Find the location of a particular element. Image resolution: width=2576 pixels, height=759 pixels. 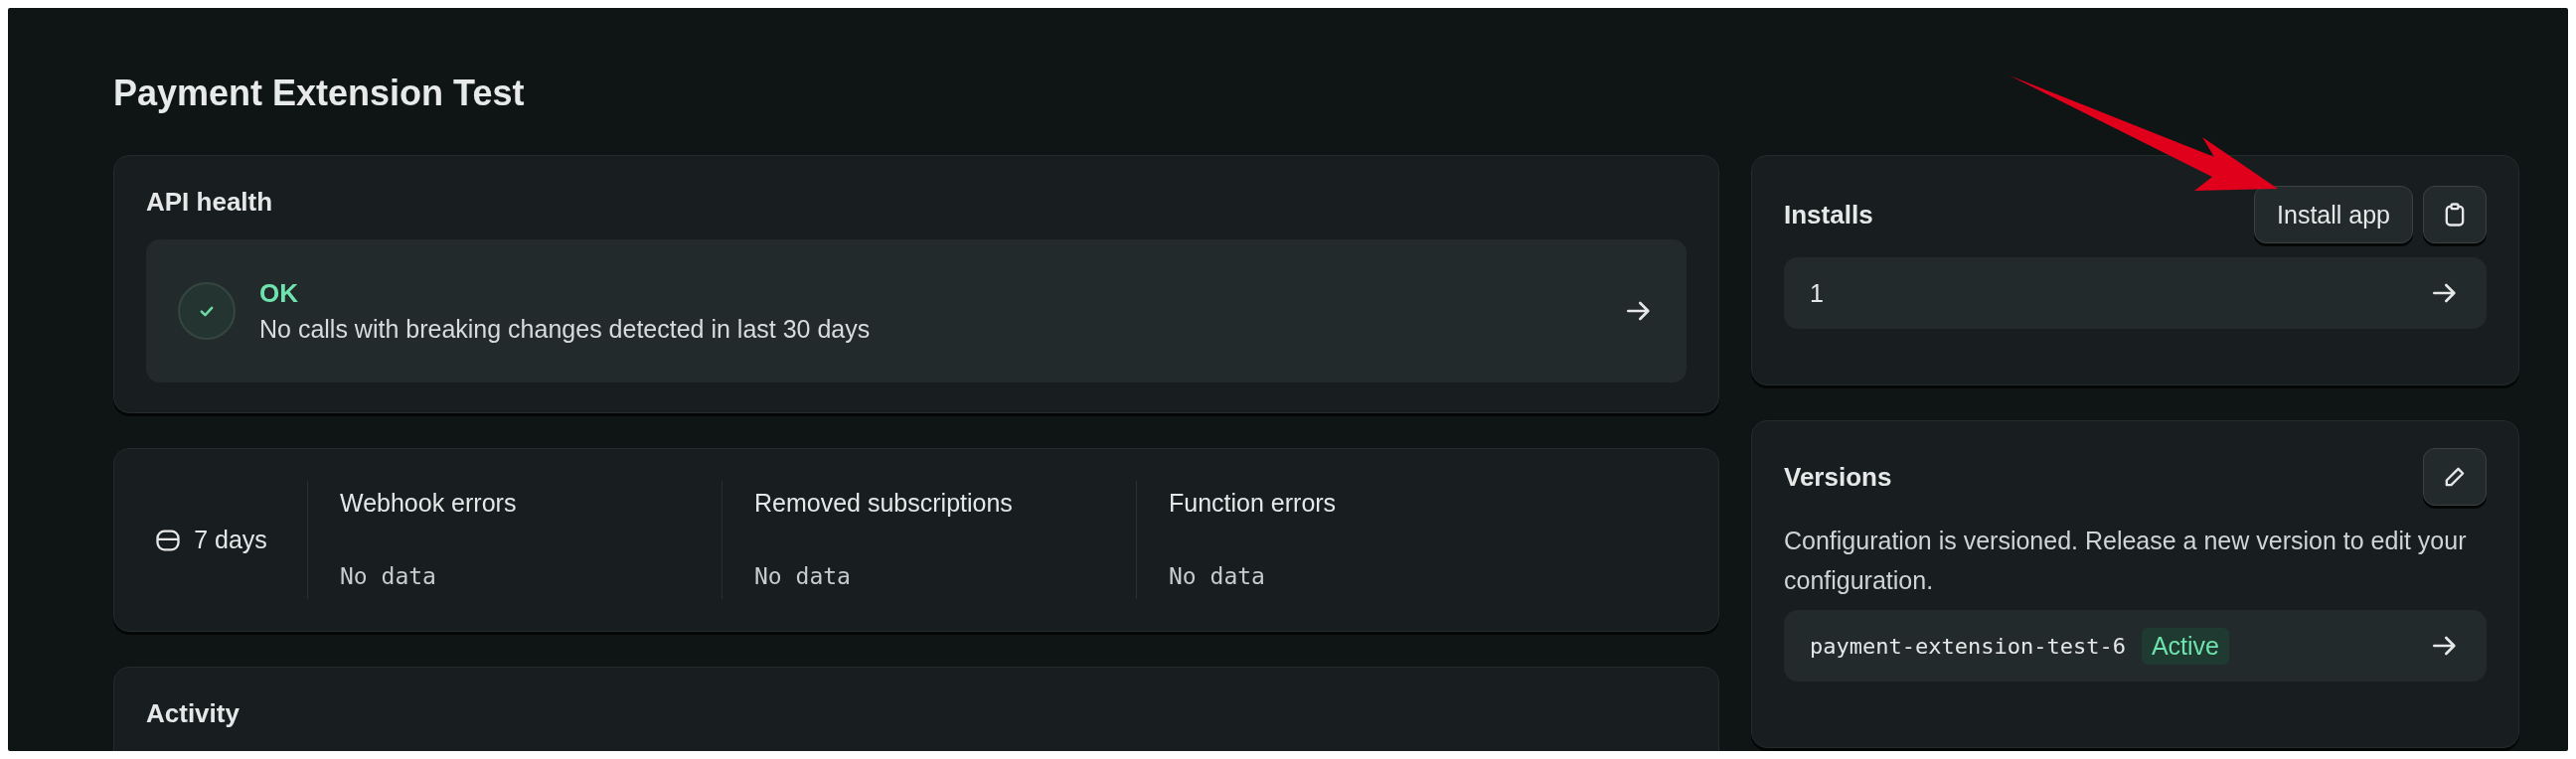

metric-label: Function errors is located at coordinates (1253, 504).